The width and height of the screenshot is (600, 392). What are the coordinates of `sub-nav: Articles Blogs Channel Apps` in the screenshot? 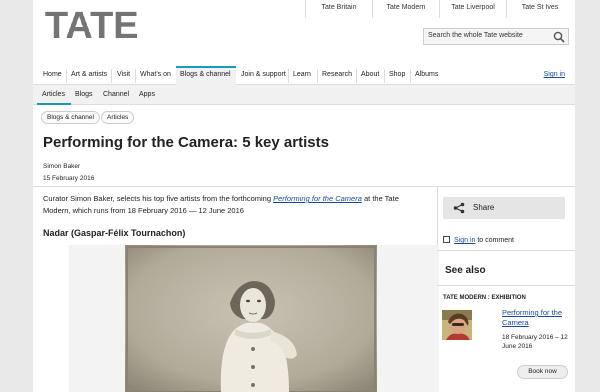 It's located at (304, 95).